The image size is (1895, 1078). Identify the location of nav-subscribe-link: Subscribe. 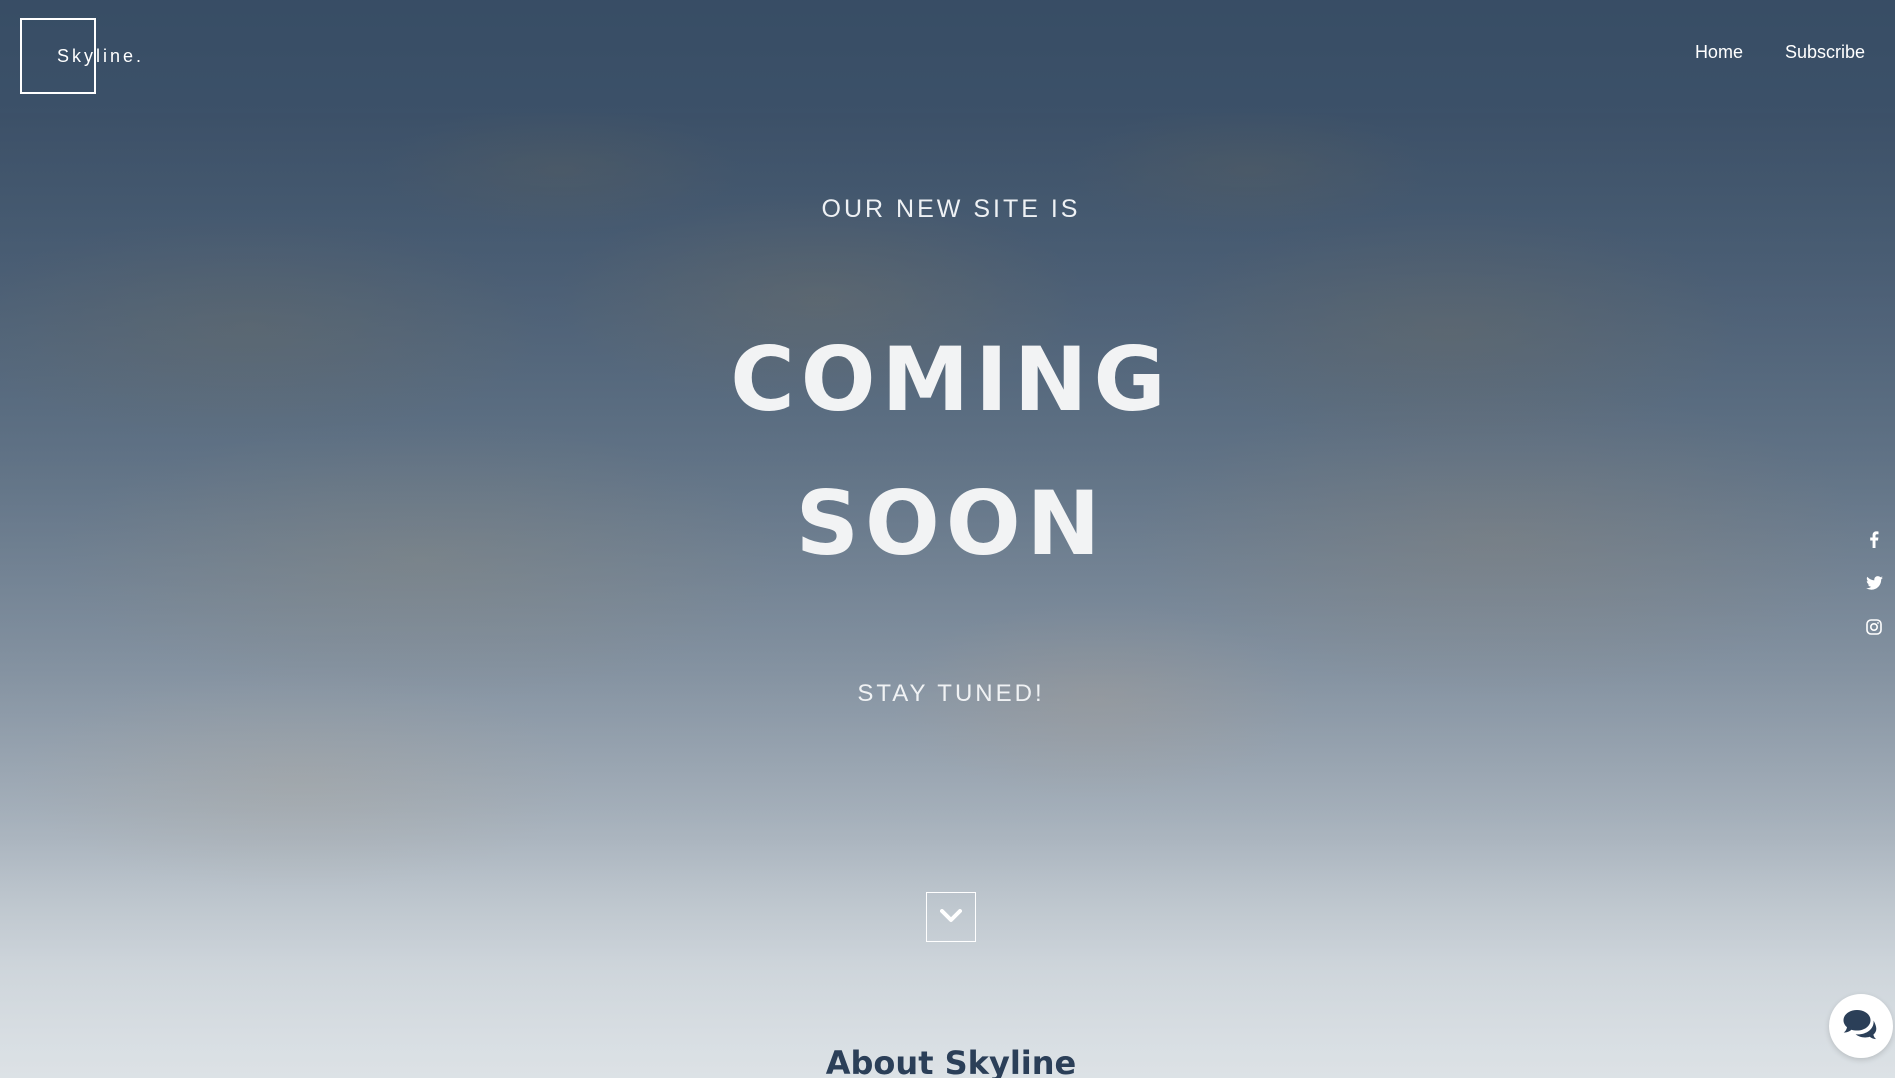
(1825, 52).